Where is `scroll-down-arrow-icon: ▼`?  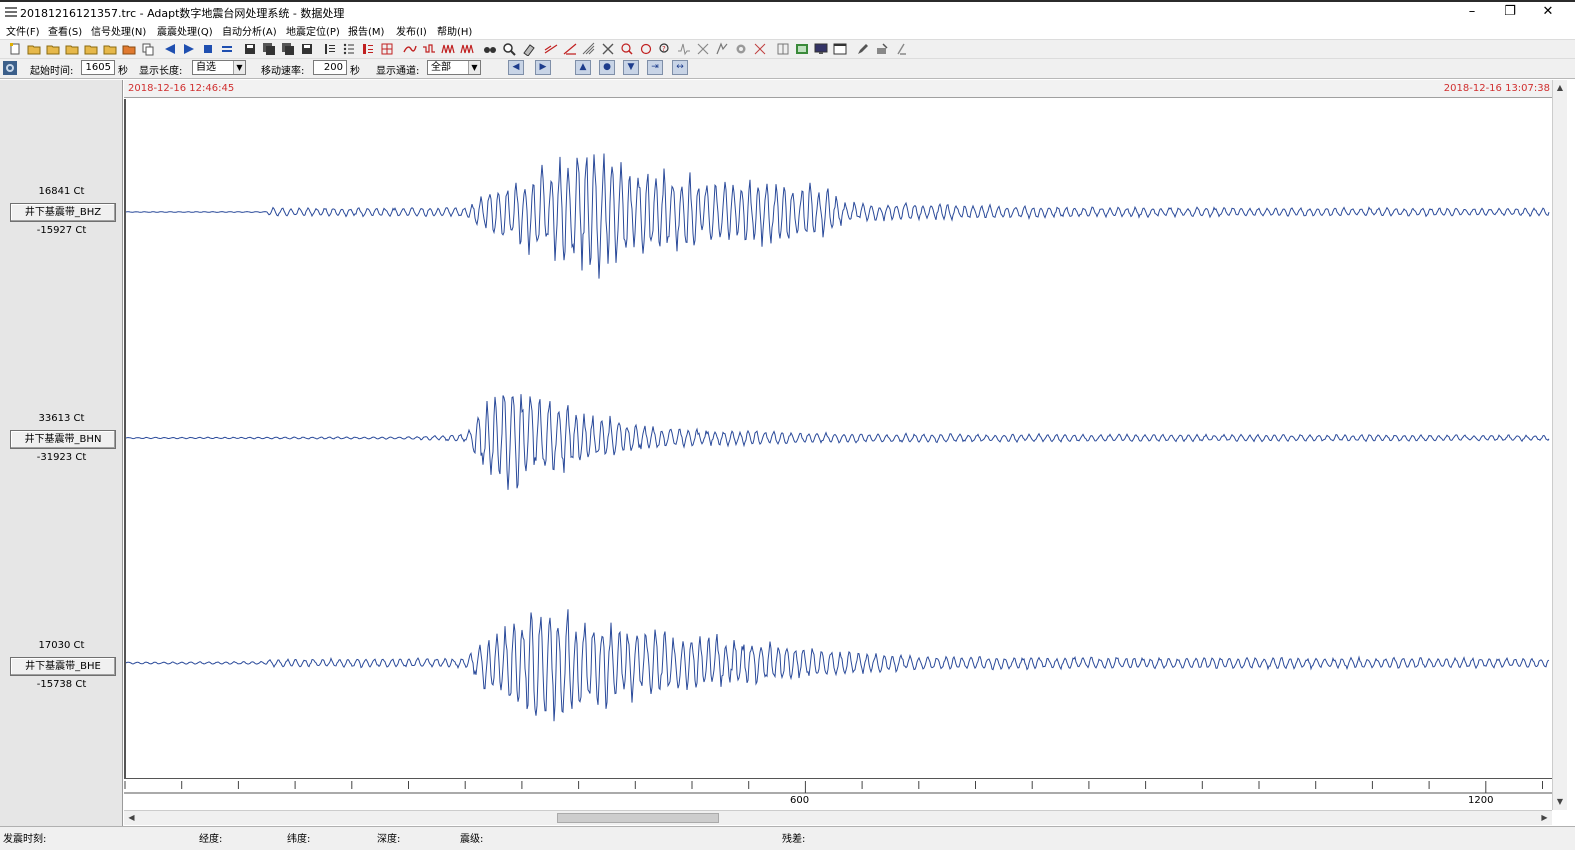
scroll-down-arrow-icon: ▼ is located at coordinates (1560, 802).